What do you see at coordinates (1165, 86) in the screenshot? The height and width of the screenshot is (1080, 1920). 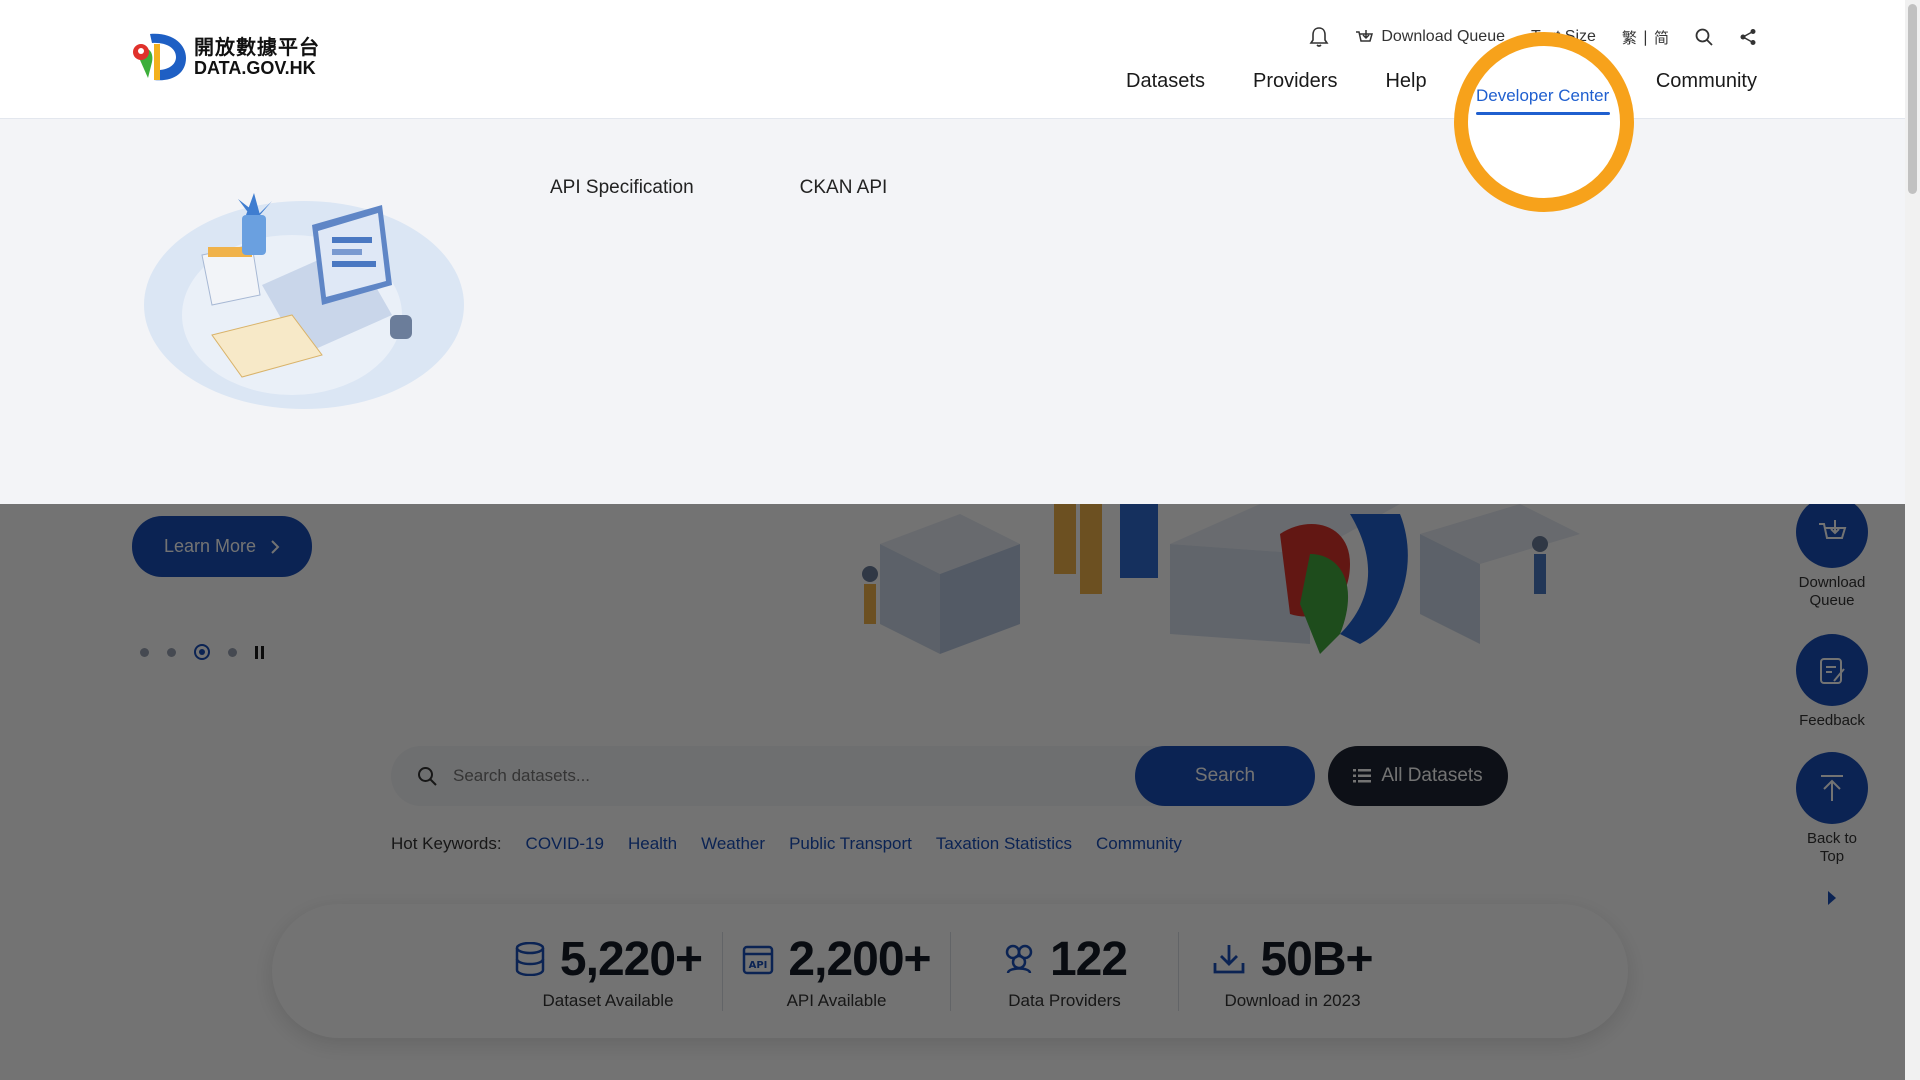 I see `nav-datasets: Datasets` at bounding box center [1165, 86].